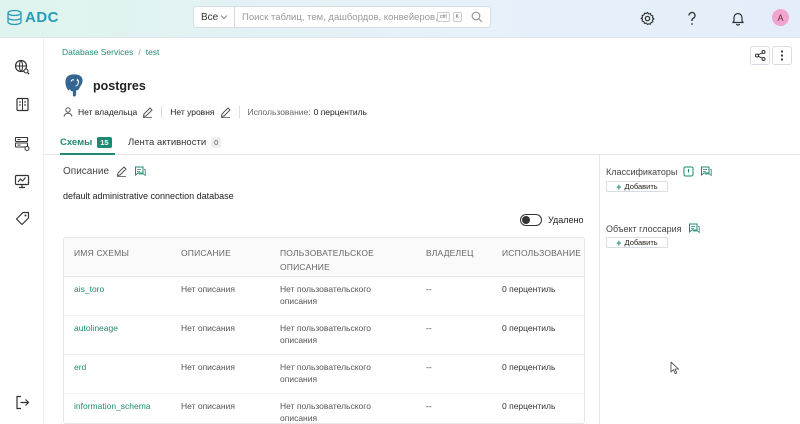 The height and width of the screenshot is (424, 800). Describe the element at coordinates (22, 402) in the screenshot. I see `sidebar-item-logout` at that location.